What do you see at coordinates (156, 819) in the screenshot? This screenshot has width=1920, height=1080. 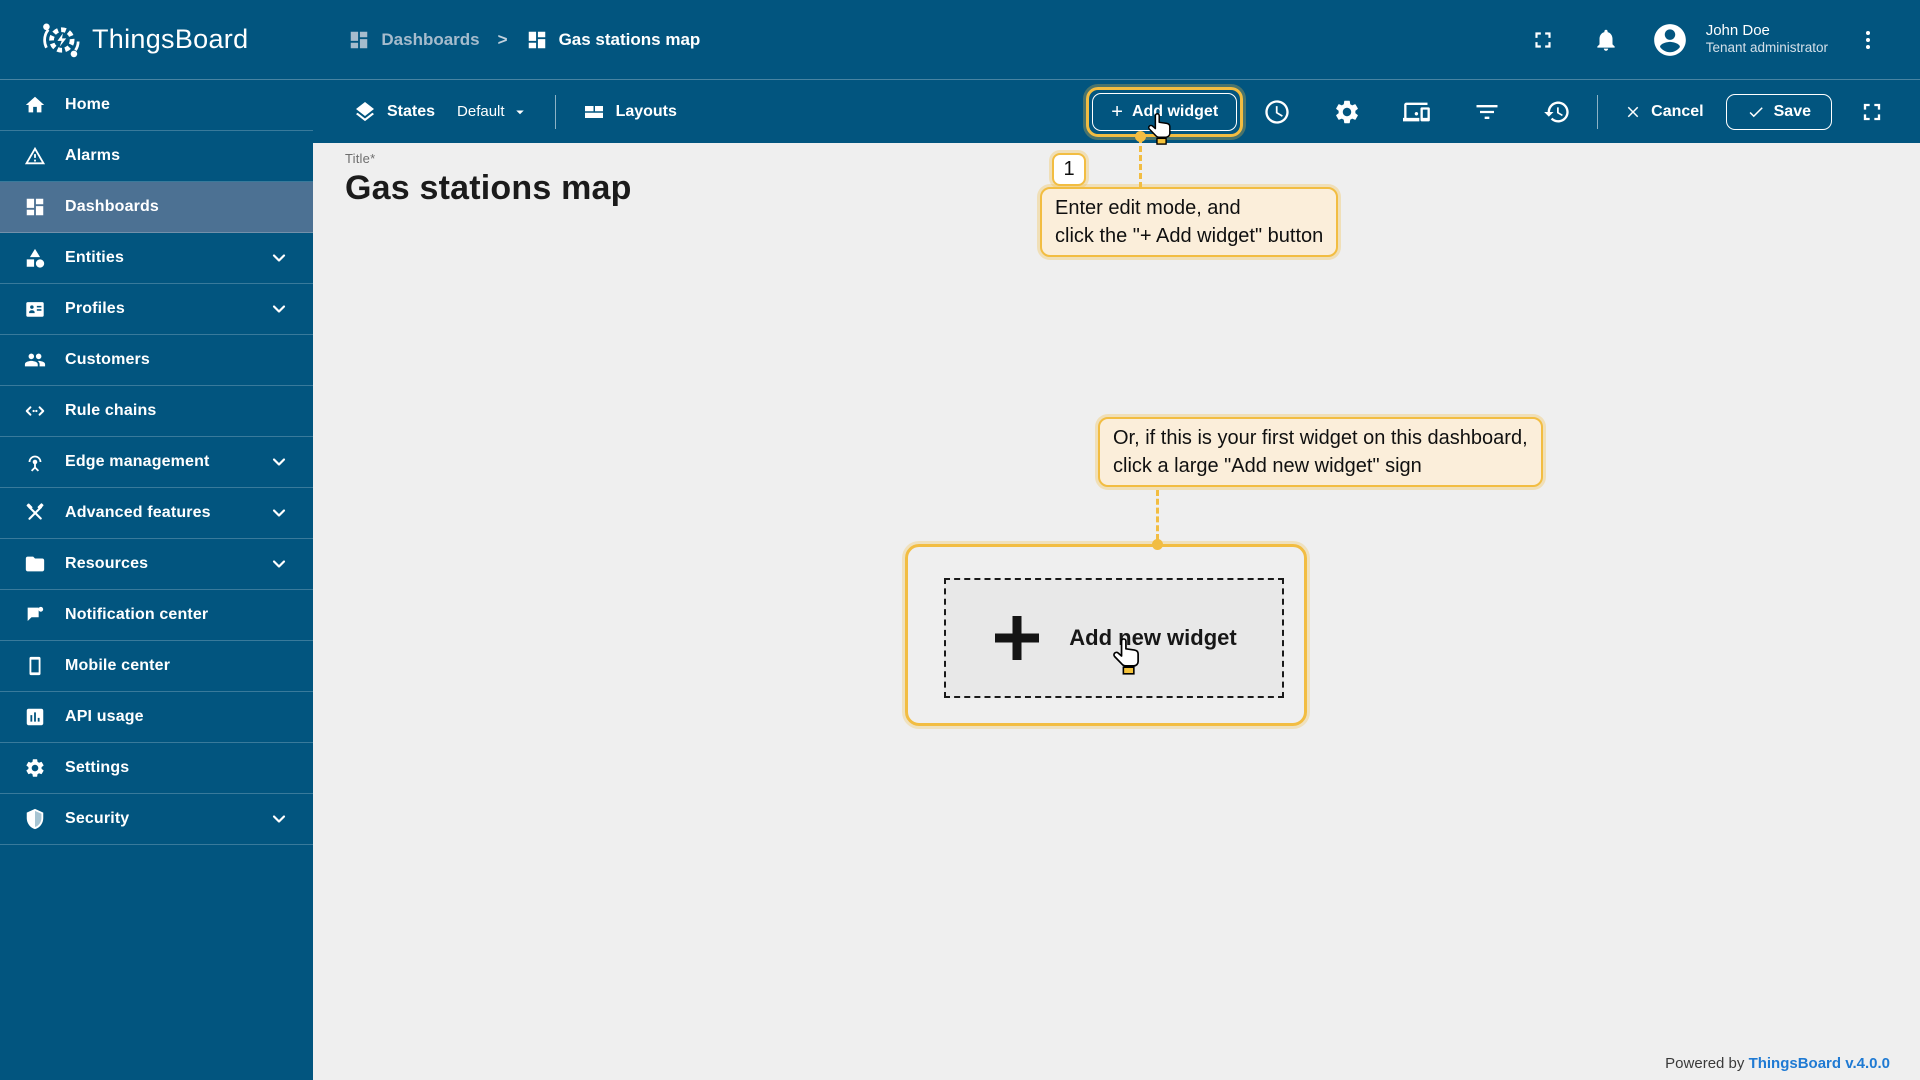 I see `sidebar-item-security: Security` at bounding box center [156, 819].